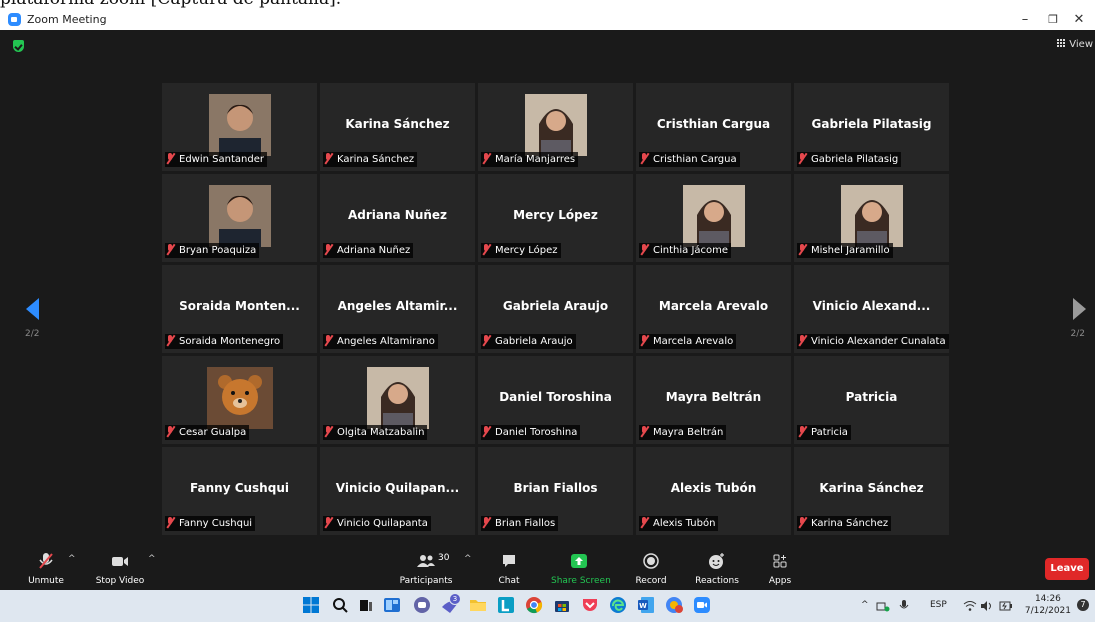 The width and height of the screenshot is (1095, 622). What do you see at coordinates (32, 309) in the screenshot?
I see `previous-page-arrow-icon` at bounding box center [32, 309].